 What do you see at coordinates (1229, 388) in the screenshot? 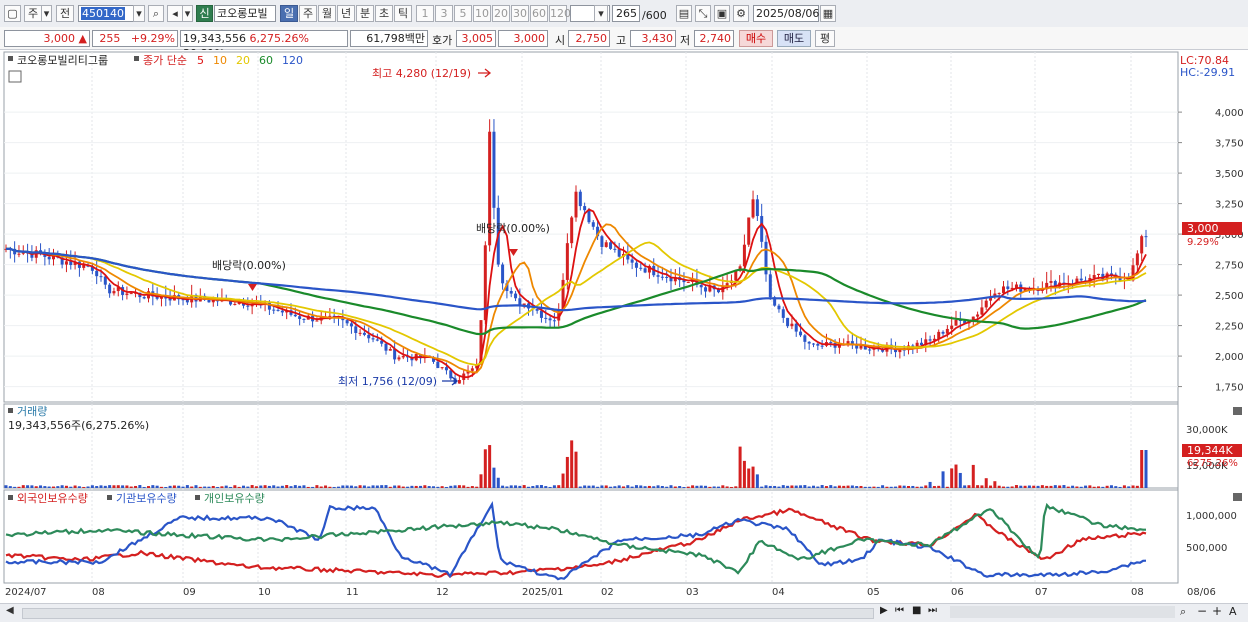
I see `price-tick-label: 1,750` at bounding box center [1229, 388].